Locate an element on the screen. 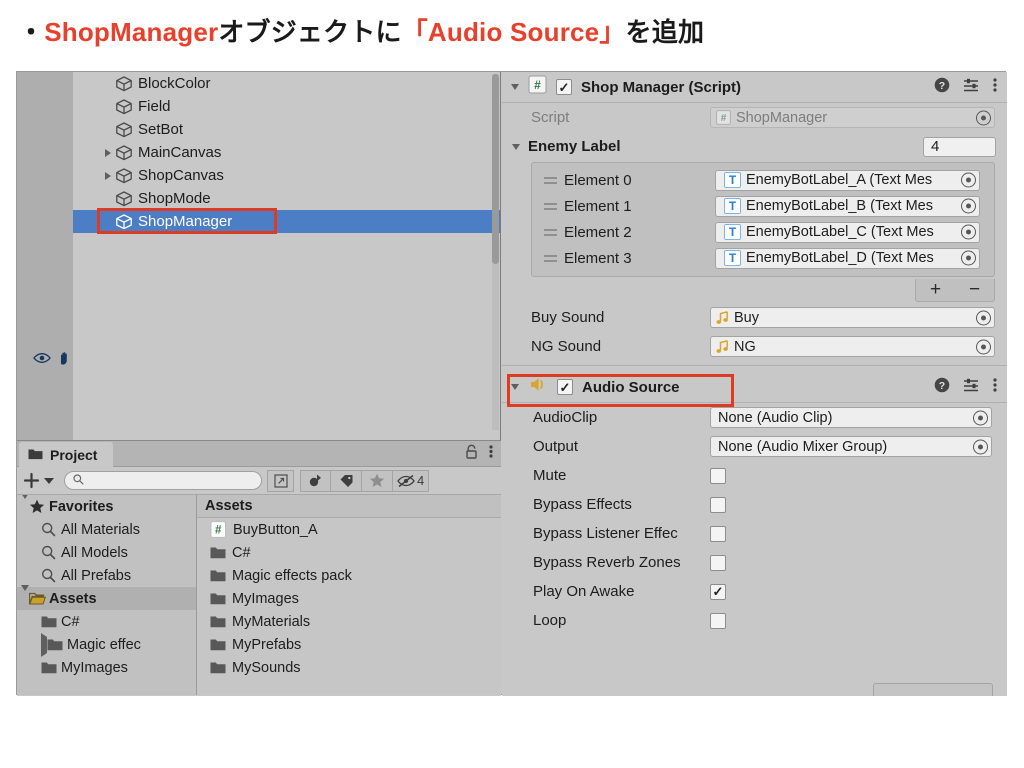  hierarchy-item-blockcolor: BlockColor is located at coordinates (286, 83).